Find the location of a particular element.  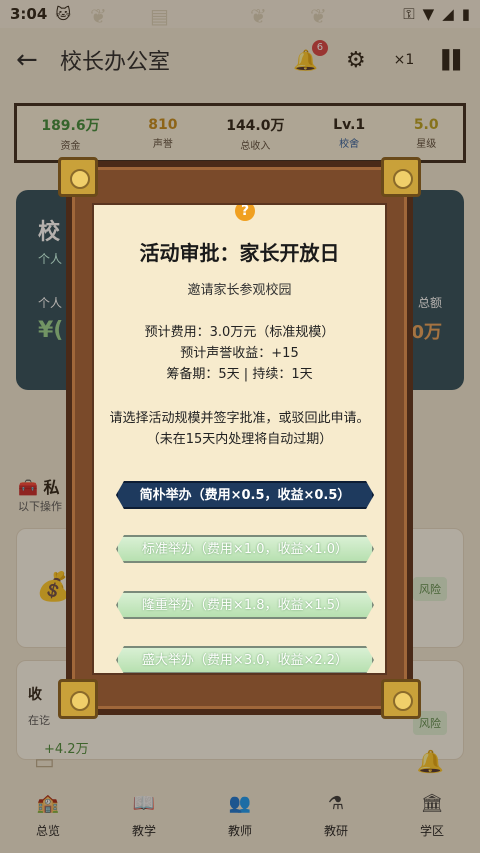

option-grand-button: 隆重举办（费用×1.8，收益×1.5） is located at coordinates (245, 605).